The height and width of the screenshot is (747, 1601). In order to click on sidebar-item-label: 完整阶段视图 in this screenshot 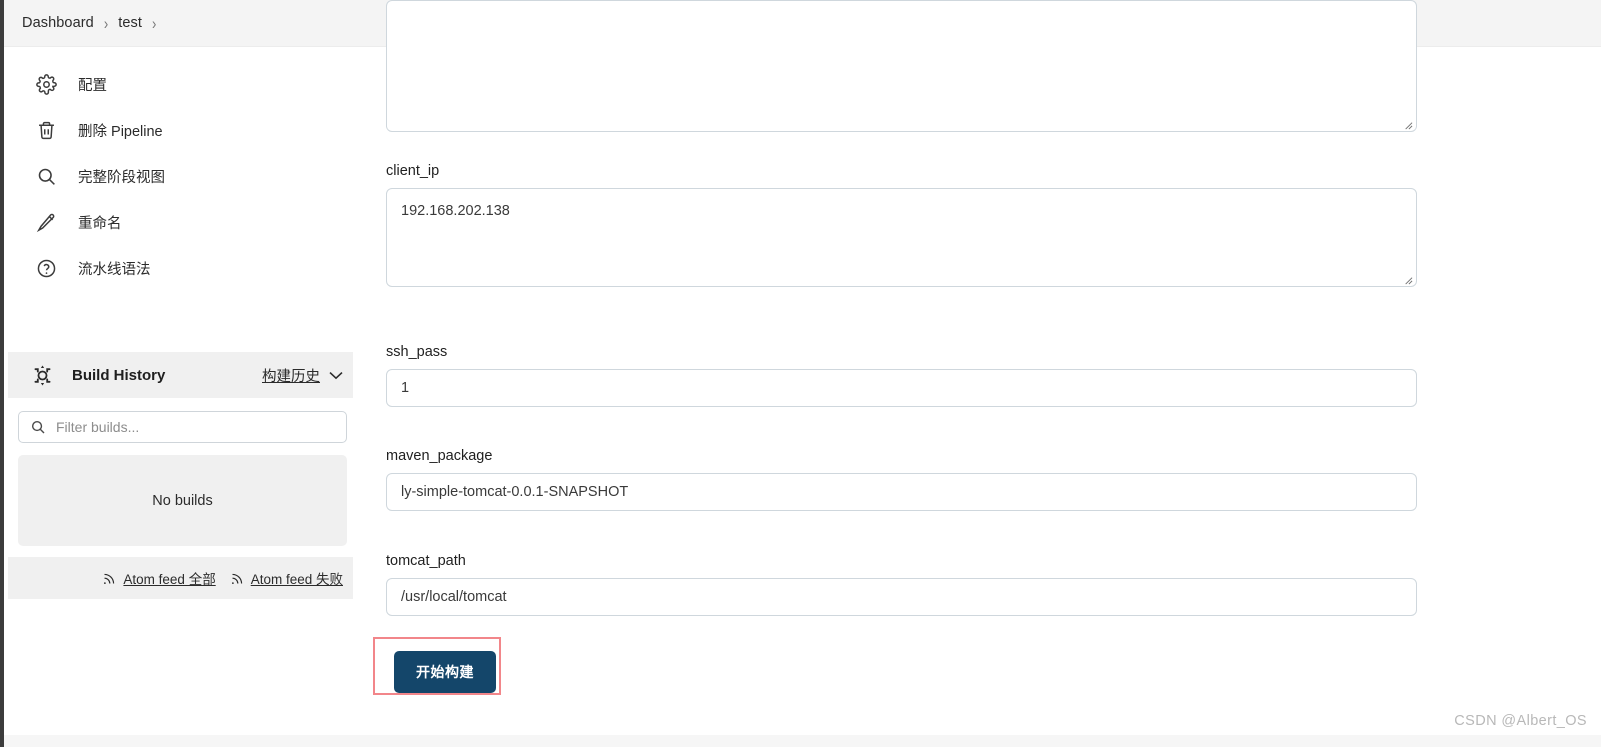, I will do `click(121, 177)`.